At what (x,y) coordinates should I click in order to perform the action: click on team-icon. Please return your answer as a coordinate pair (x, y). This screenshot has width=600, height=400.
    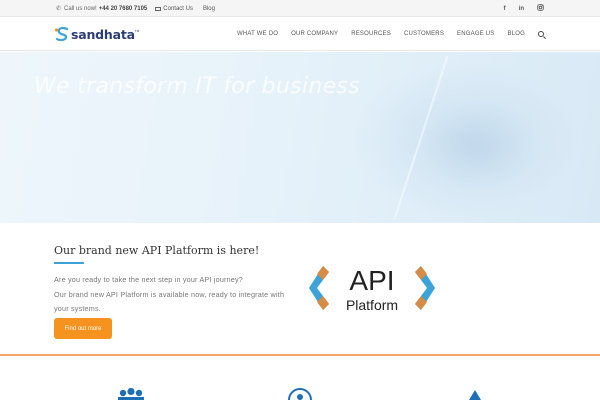
    Looking at the image, I should click on (131, 394).